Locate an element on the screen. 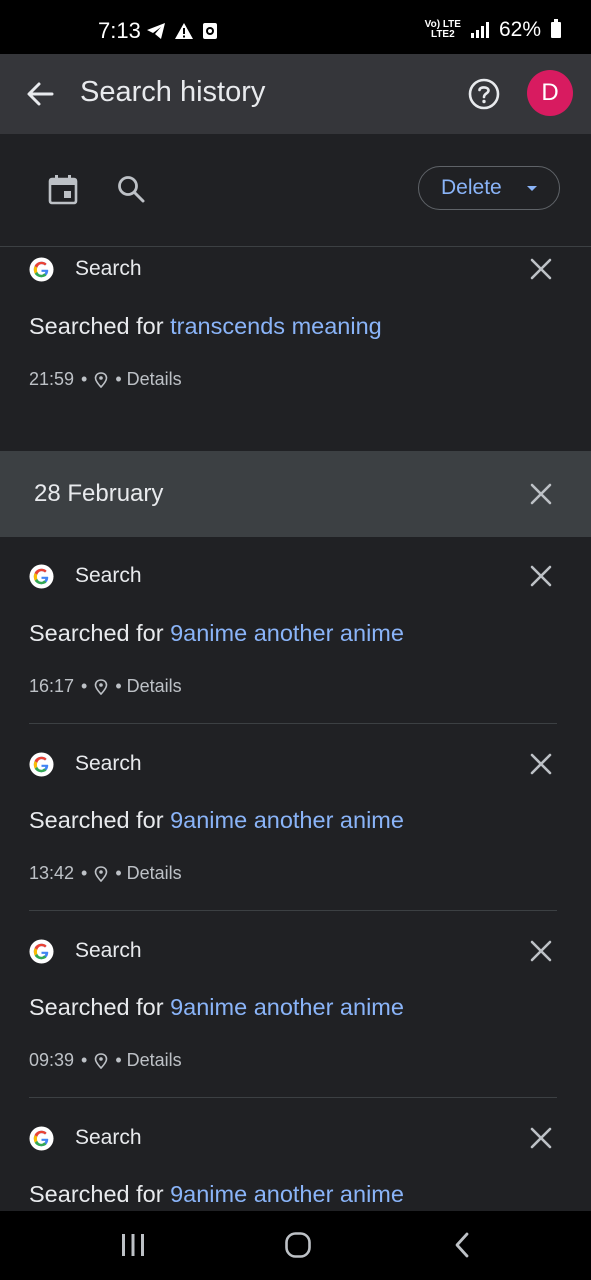 The image size is (591, 1280). home-icon is located at coordinates (298, 1245).